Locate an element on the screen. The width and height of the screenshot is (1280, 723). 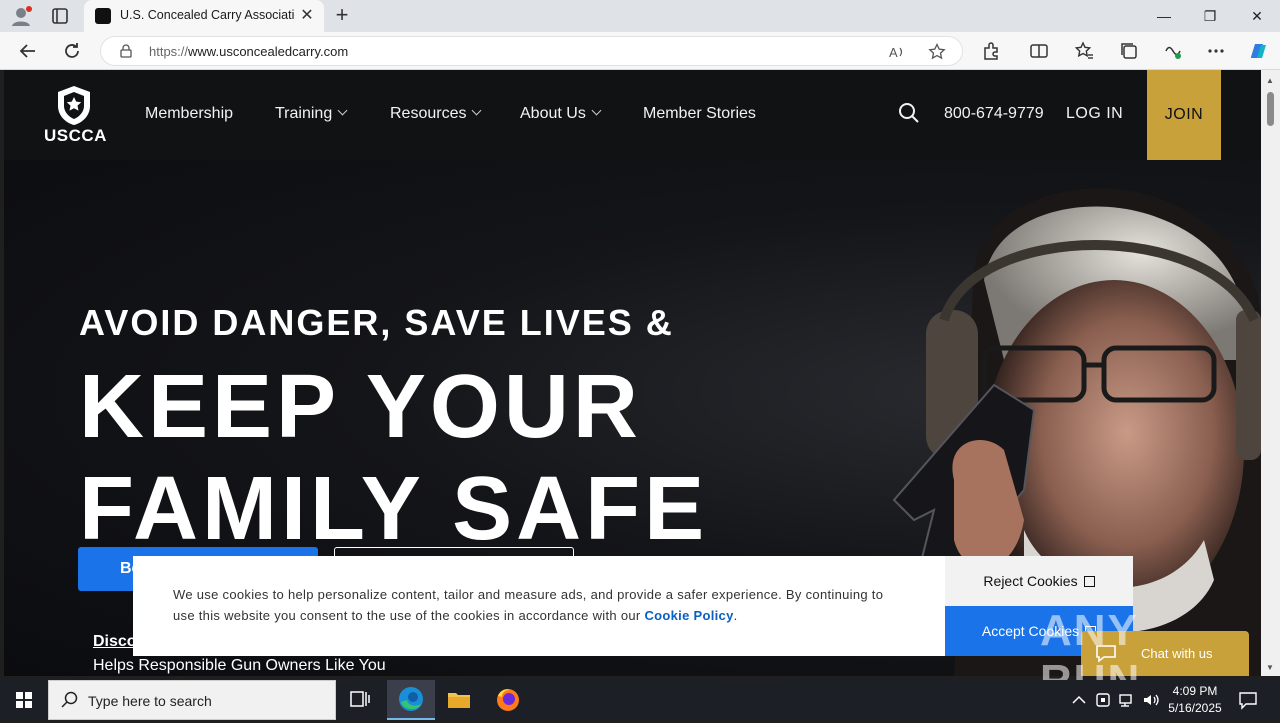
tray-chevron-up-icon is located at coordinates (1079, 700).